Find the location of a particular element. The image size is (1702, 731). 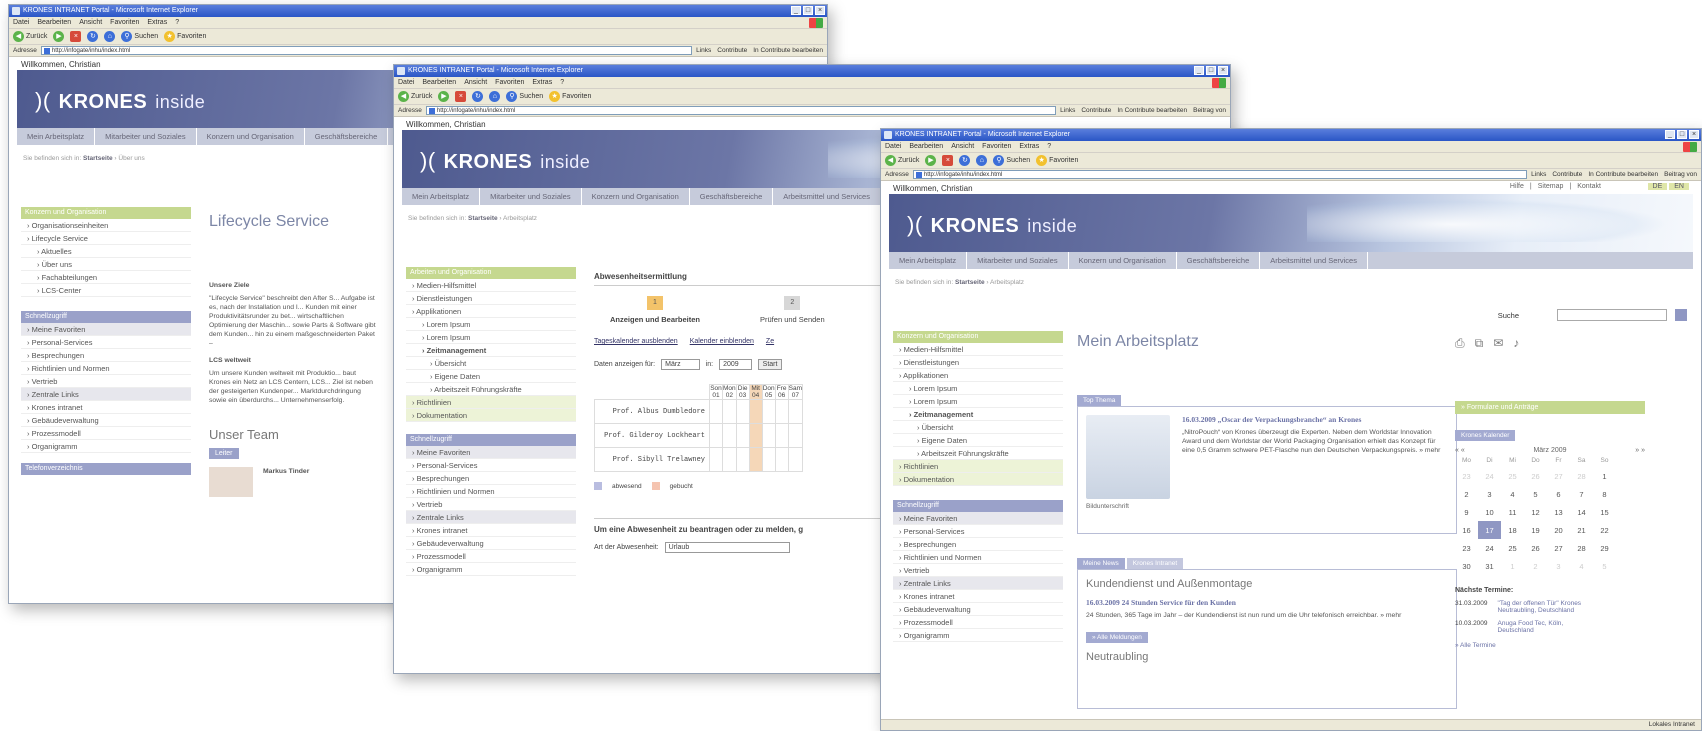

tab-krones-intranet: Krones Intranet is located at coordinates (1155, 563).